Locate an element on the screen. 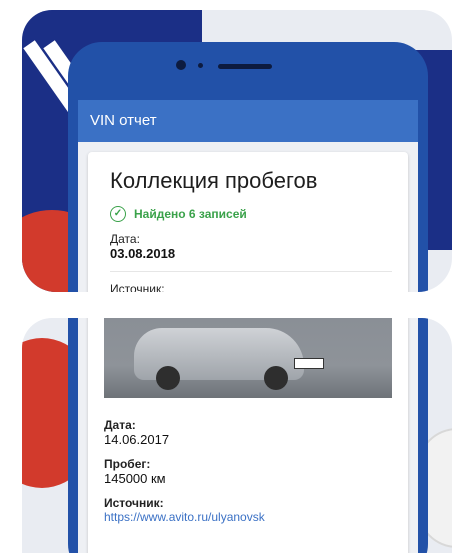 This screenshot has height=553, width=461. check-circle-icon: ✓ is located at coordinates (118, 214).